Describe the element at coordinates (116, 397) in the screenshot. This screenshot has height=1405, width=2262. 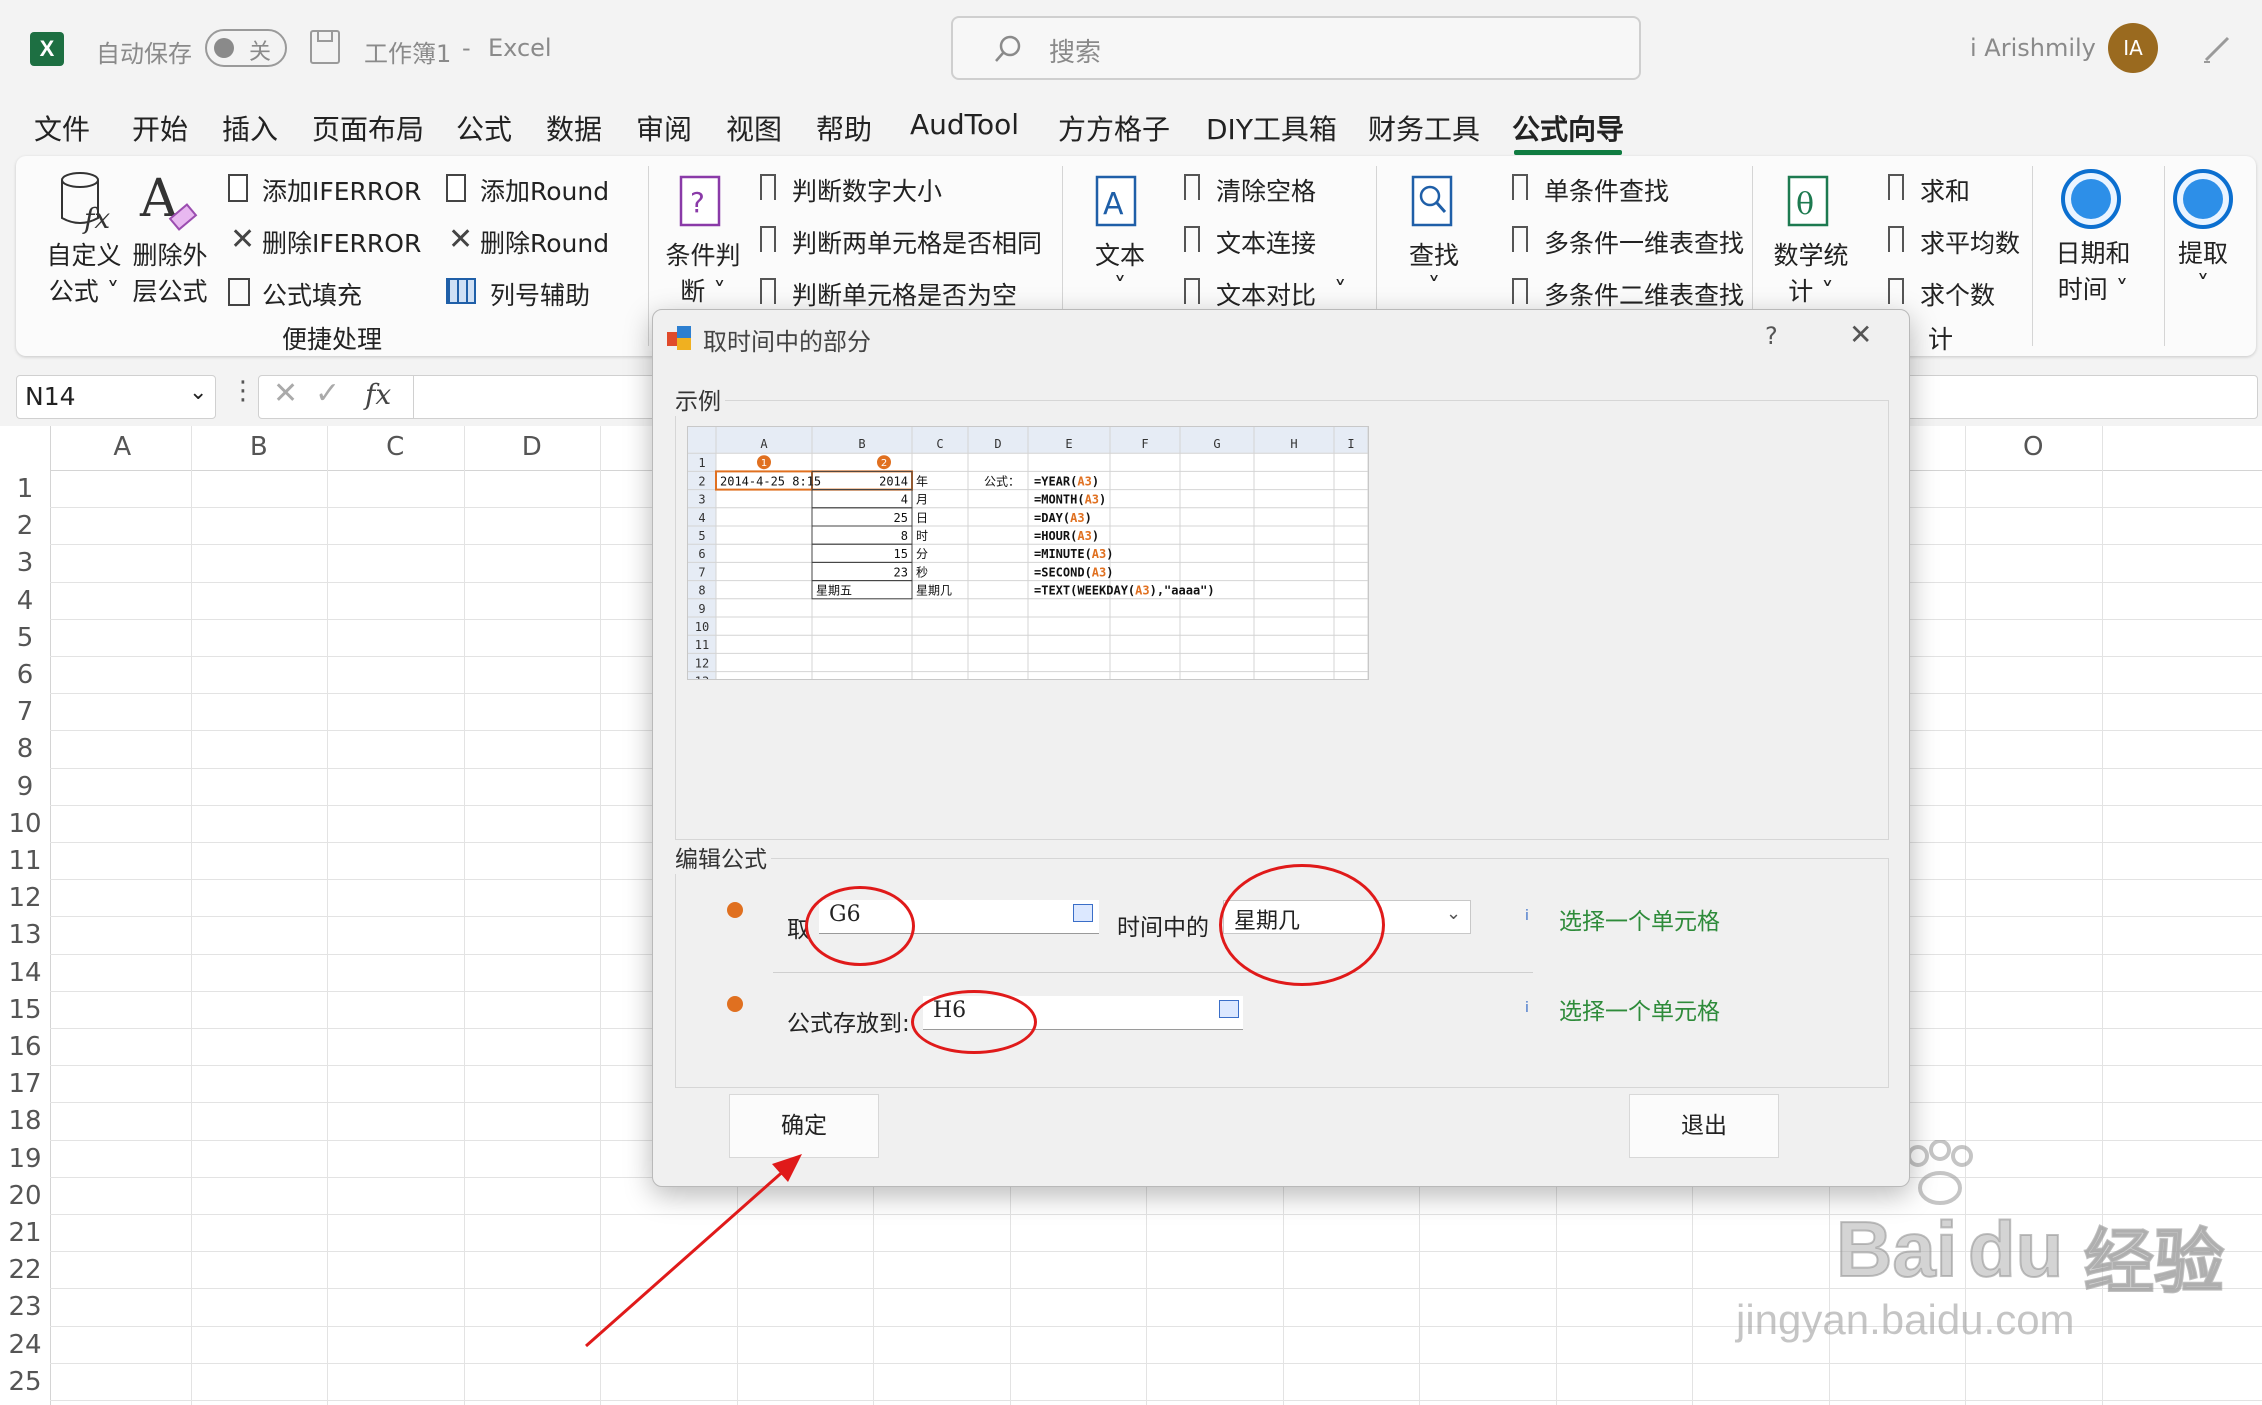
I see `name-box: N14 ⌄` at that location.